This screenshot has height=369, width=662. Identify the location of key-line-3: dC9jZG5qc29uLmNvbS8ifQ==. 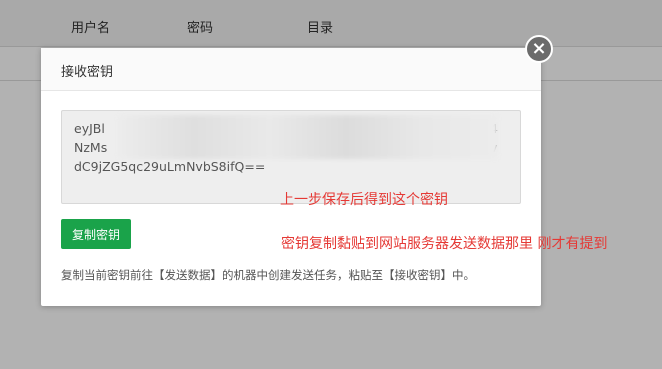
(170, 166).